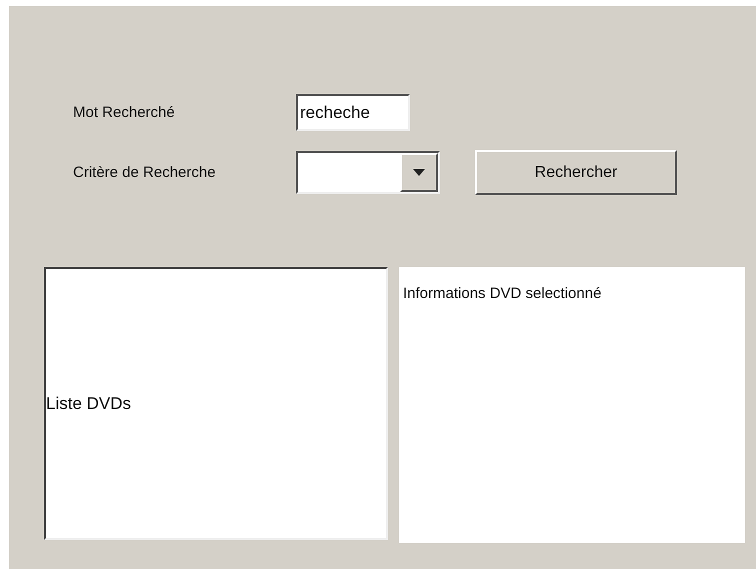  Describe the element at coordinates (145, 172) in the screenshot. I see `search-criteria-label: Critère de Recherche` at that location.